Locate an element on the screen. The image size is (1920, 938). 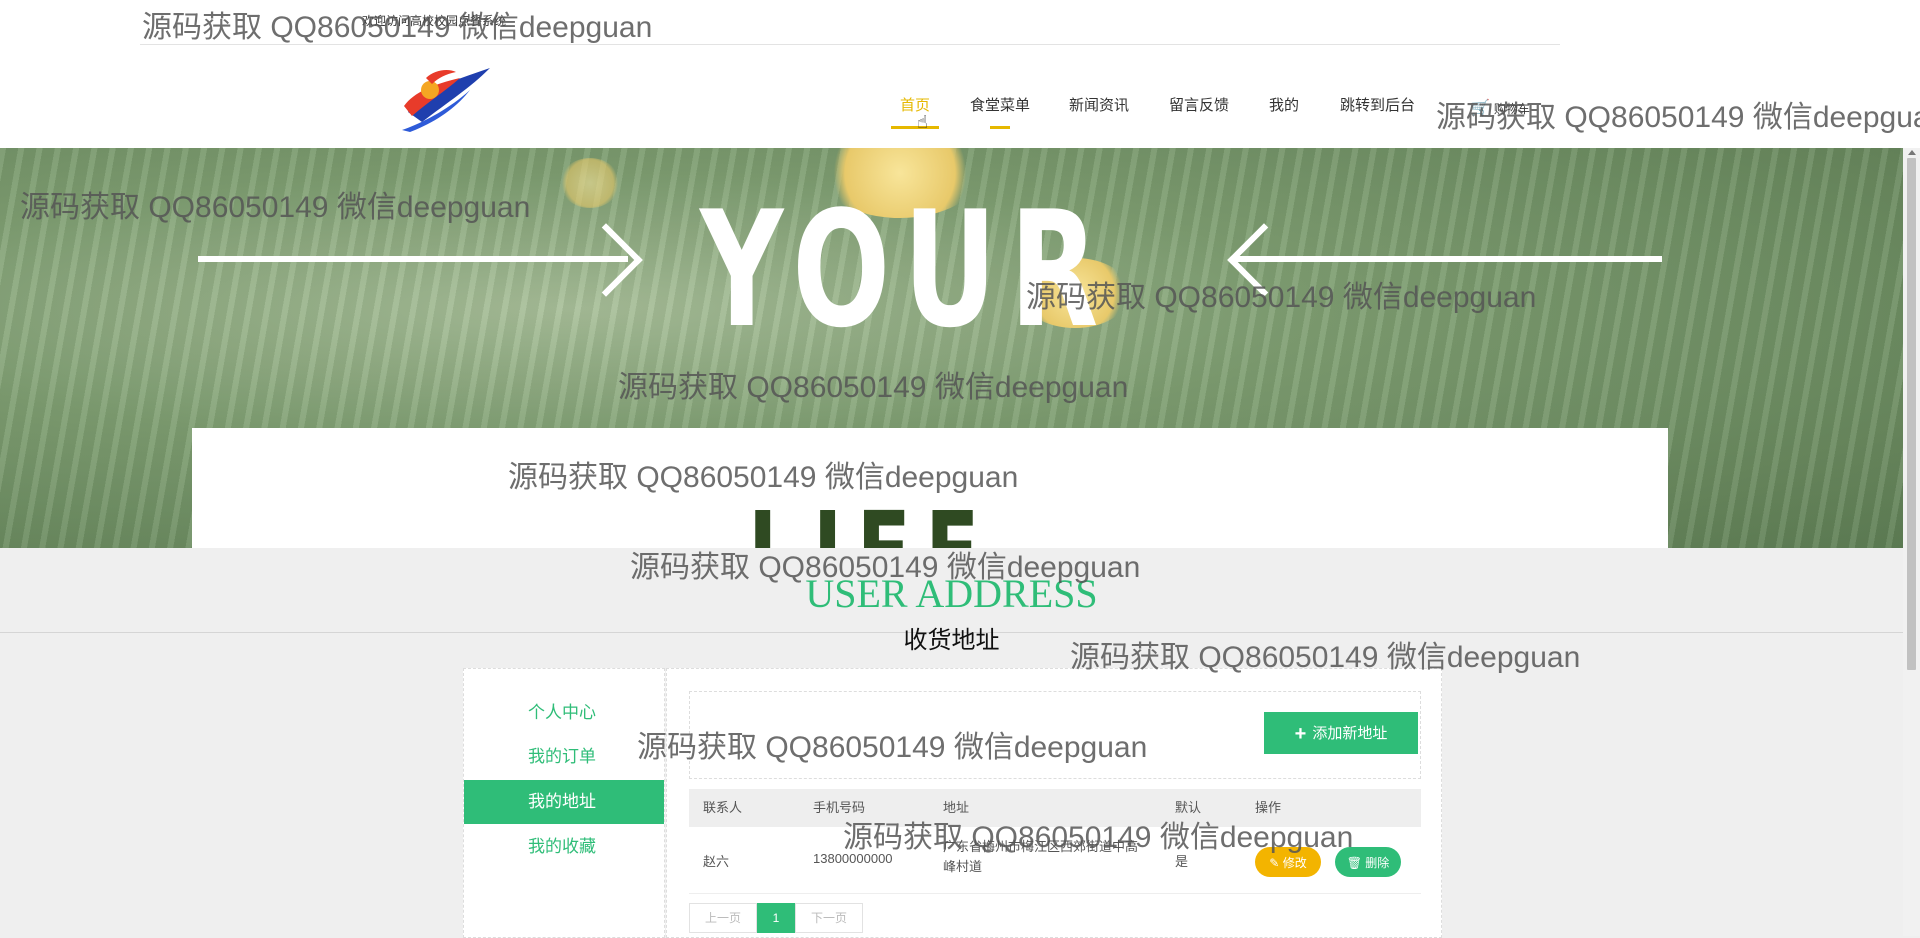
nav-cart: 🛒 购物车 is located at coordinates (1500, 108).